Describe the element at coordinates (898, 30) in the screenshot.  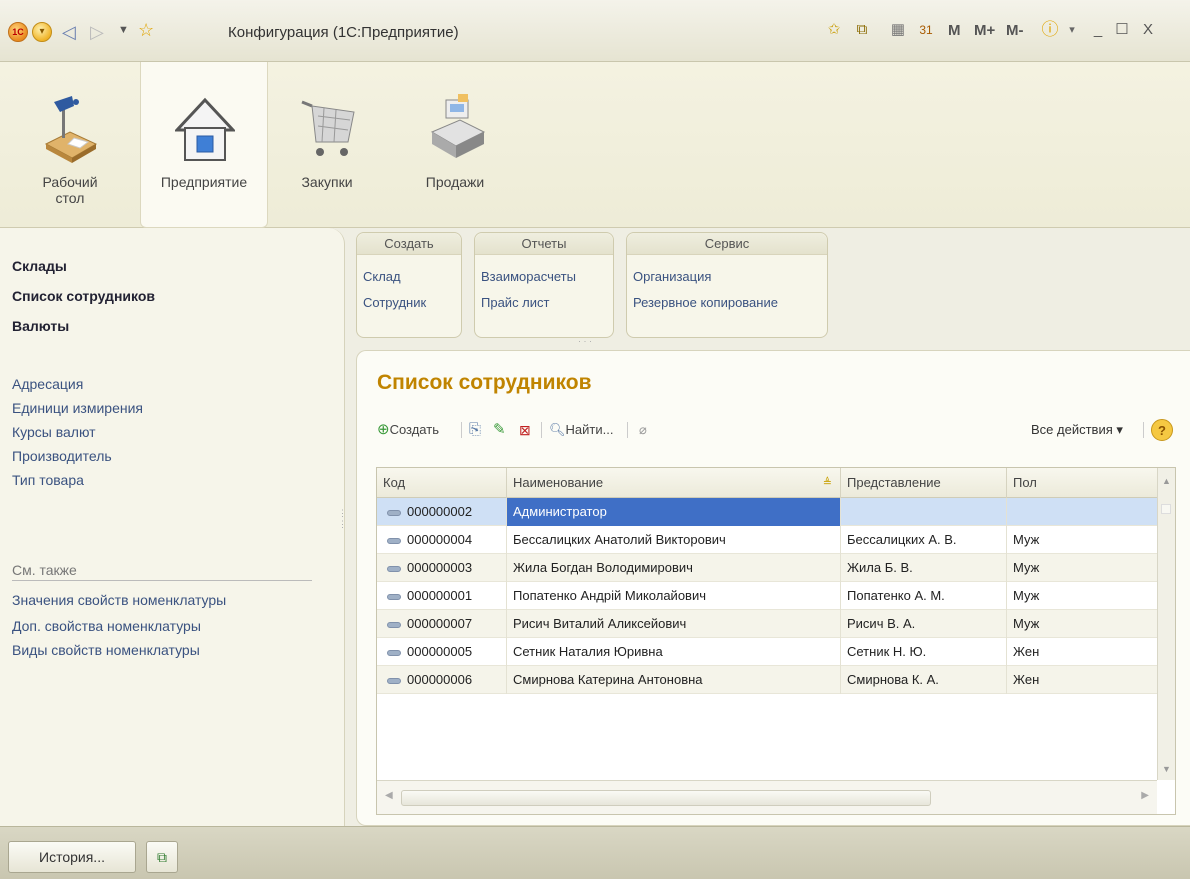
I see `calculator-icon: ▦` at that location.